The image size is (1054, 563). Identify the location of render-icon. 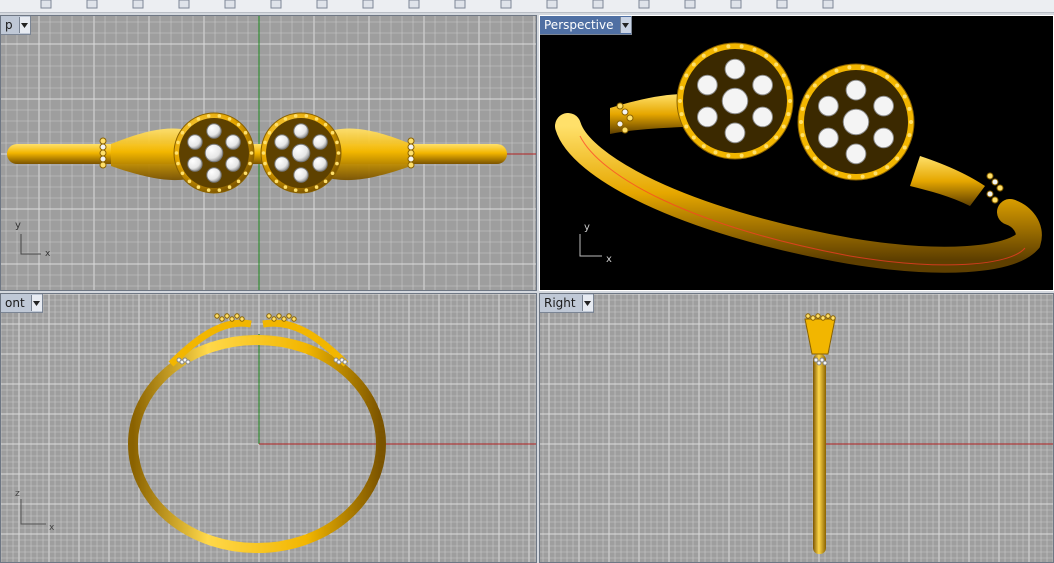
(644, 5).